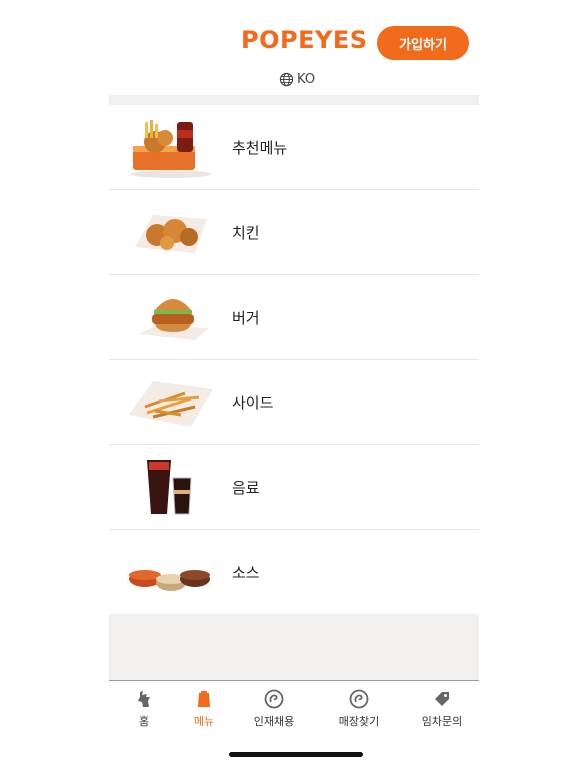 This screenshot has width=576, height=768. I want to click on language-selector: KO, so click(297, 79).